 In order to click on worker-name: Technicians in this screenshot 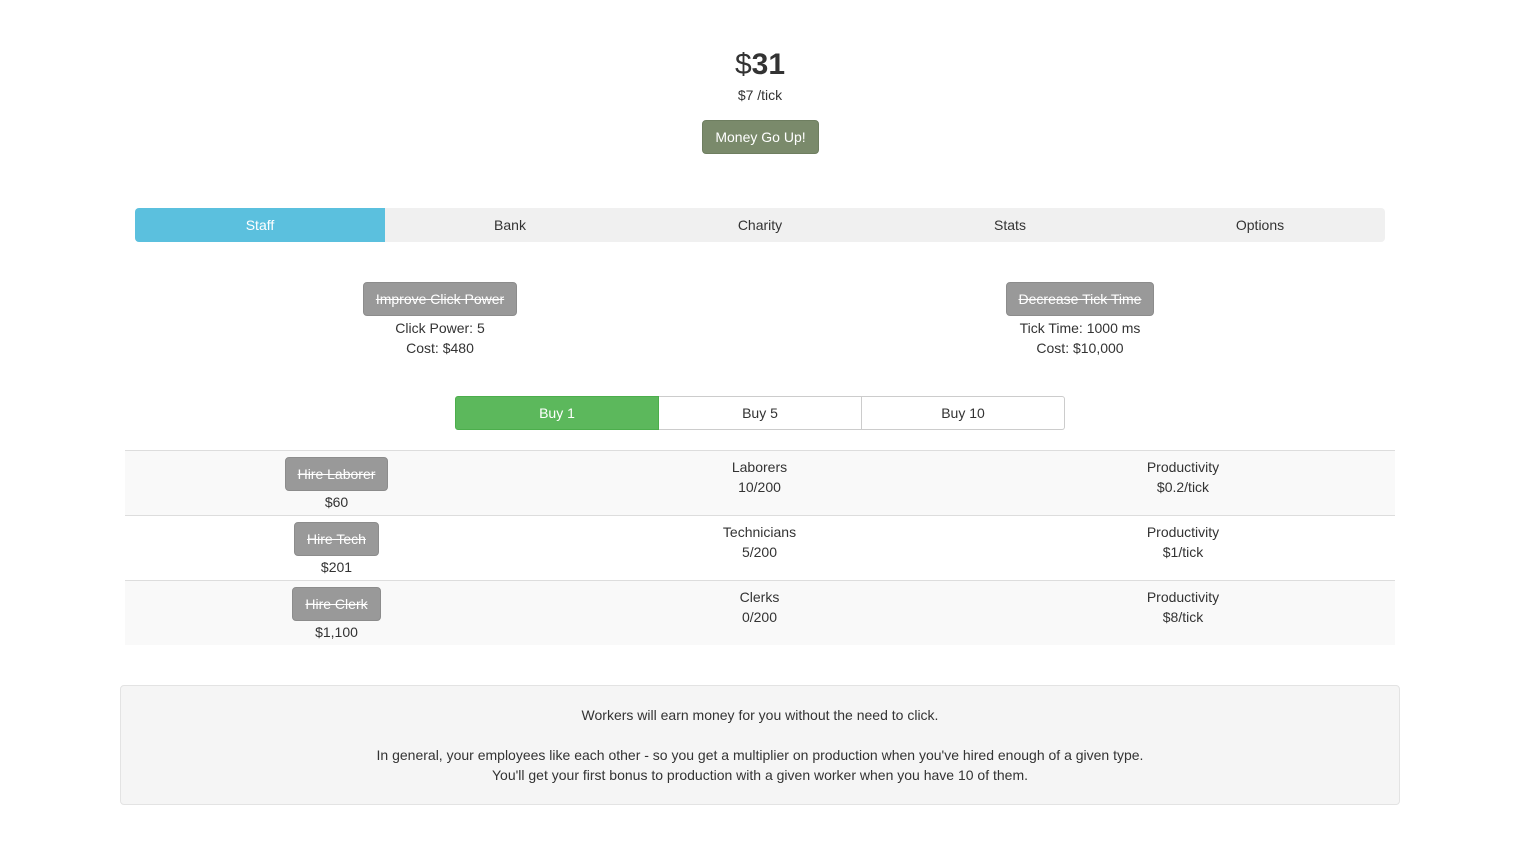, I will do `click(759, 532)`.